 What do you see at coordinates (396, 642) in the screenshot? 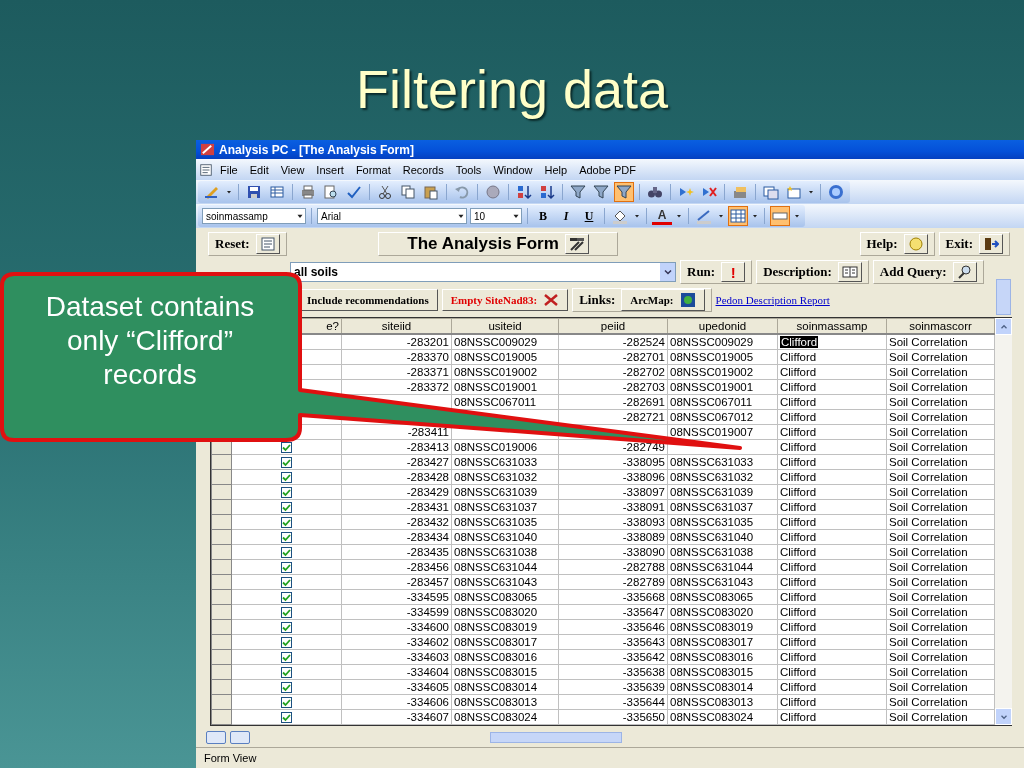
I see `table-cell: -334602` at bounding box center [396, 642].